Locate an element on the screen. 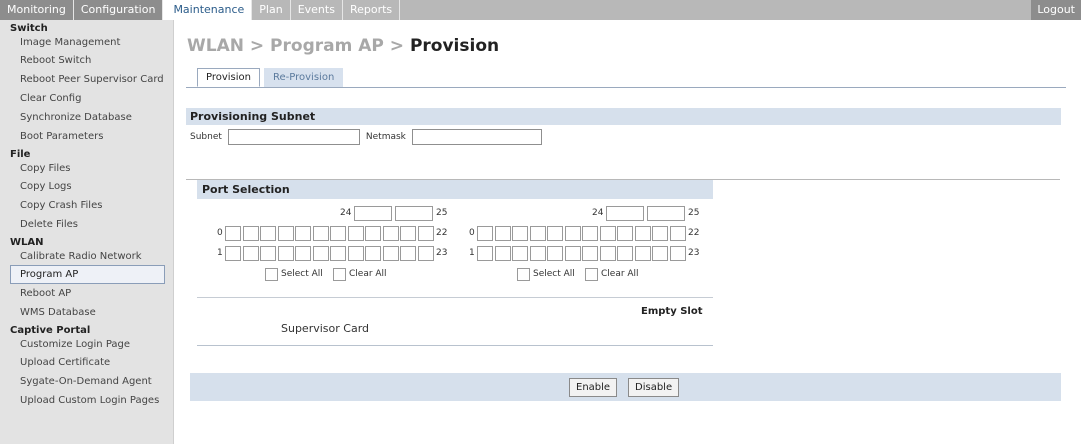 This screenshot has height=444, width=1081. sidebar-item-reboot-switch: Reboot Switch is located at coordinates (86, 60).